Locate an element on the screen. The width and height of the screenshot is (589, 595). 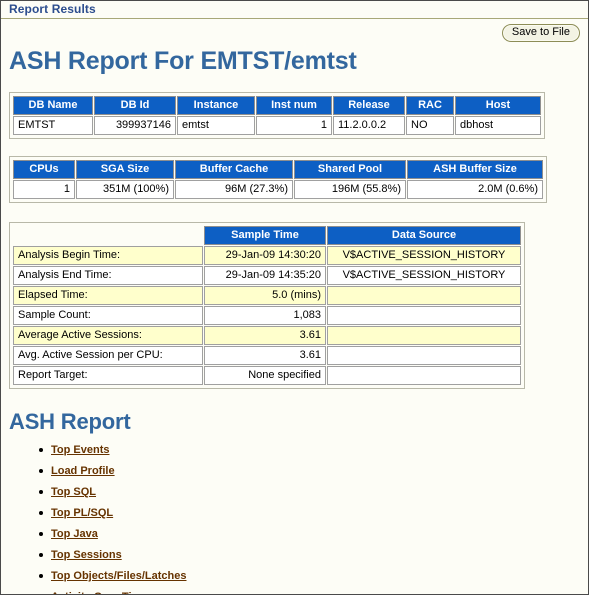
cell-sample-time: 5.0 (mins) is located at coordinates (265, 295).